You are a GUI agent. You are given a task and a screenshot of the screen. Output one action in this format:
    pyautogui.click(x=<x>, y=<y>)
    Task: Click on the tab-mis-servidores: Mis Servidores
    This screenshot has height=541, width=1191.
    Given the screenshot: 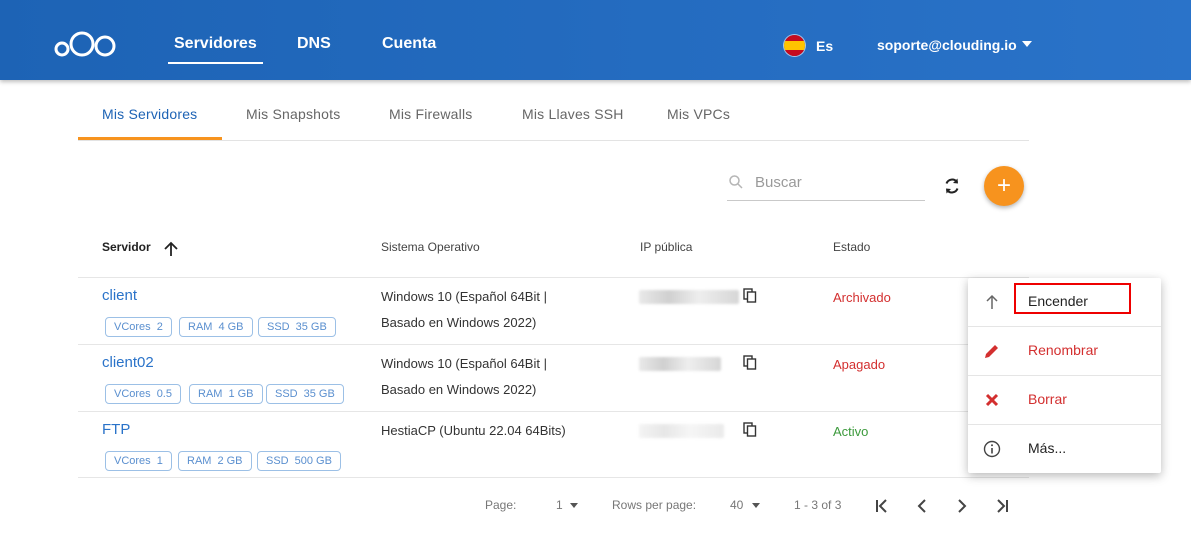 What is the action you would take?
    pyautogui.click(x=149, y=114)
    